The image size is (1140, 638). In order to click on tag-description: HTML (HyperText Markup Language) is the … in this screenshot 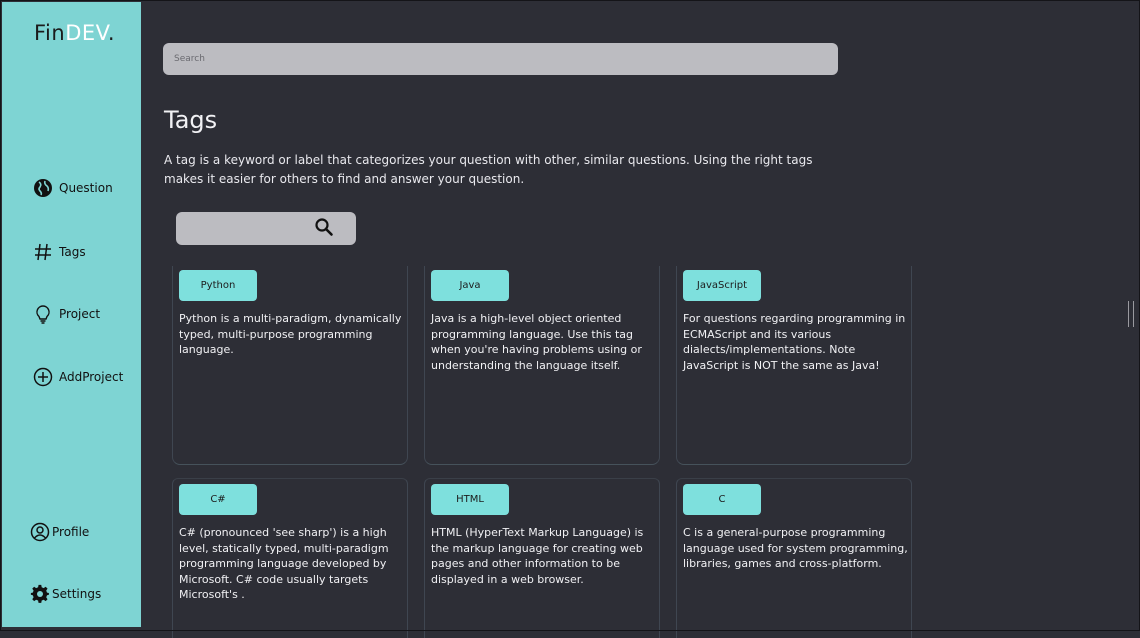, I will do `click(537, 556)`.